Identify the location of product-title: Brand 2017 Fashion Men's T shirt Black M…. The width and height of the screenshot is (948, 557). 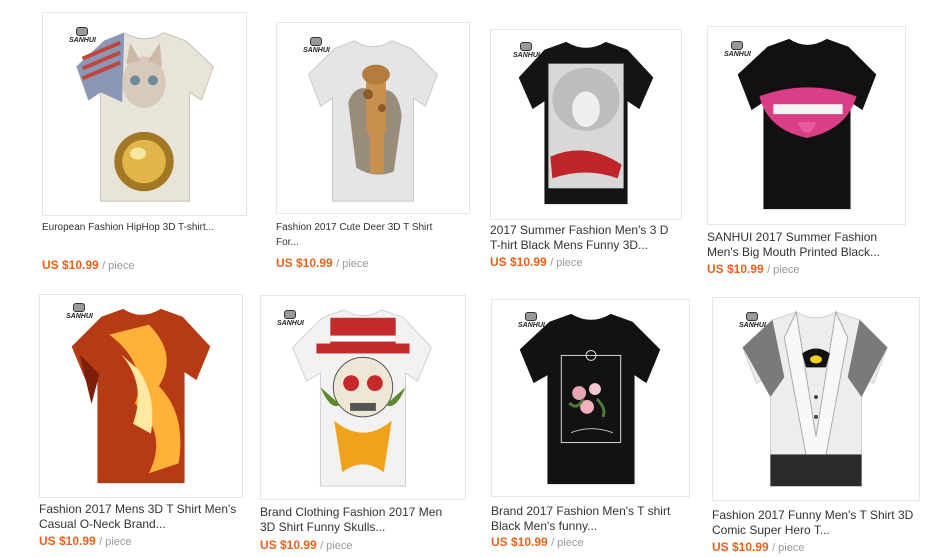
(590, 519).